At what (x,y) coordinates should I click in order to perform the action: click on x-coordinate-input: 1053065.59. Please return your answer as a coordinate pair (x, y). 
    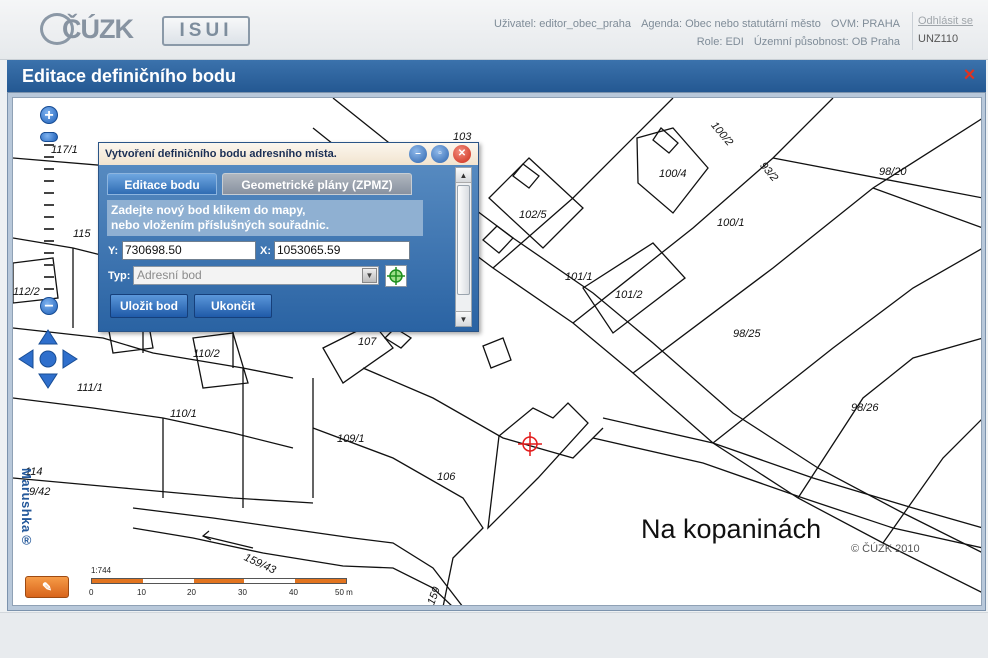
    Looking at the image, I should click on (342, 250).